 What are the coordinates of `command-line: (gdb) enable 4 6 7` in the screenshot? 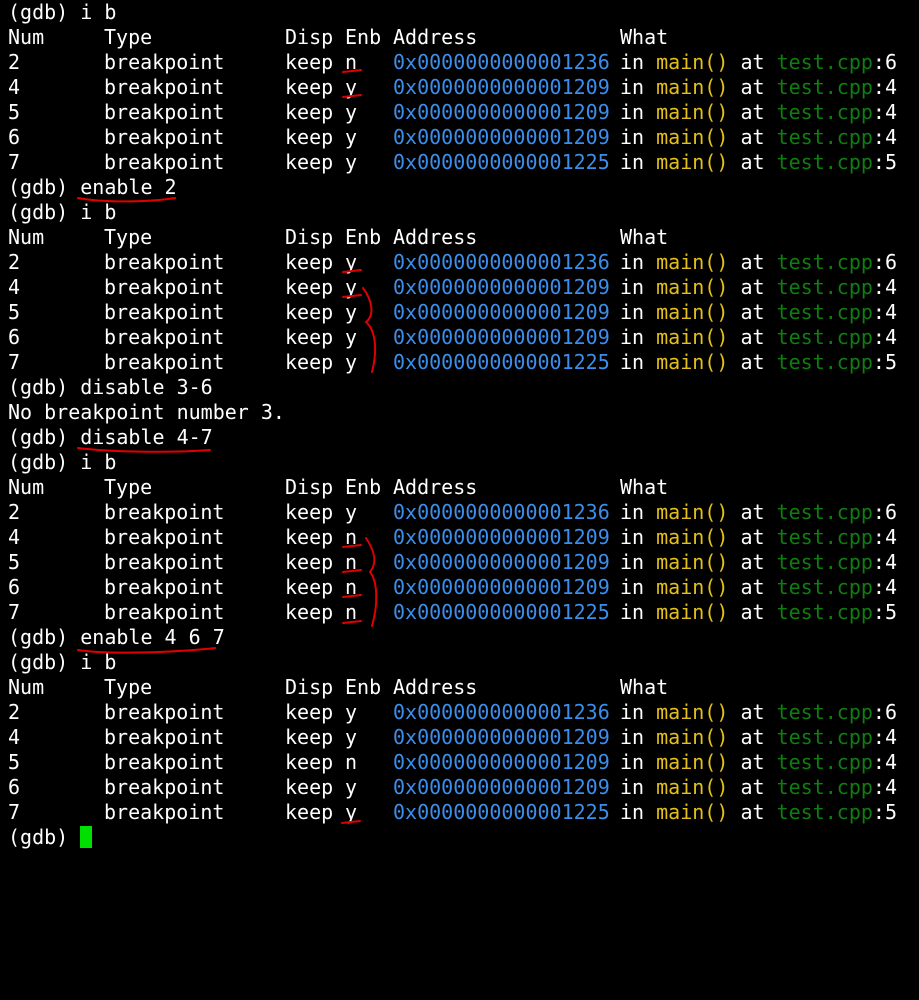 It's located at (463, 637).